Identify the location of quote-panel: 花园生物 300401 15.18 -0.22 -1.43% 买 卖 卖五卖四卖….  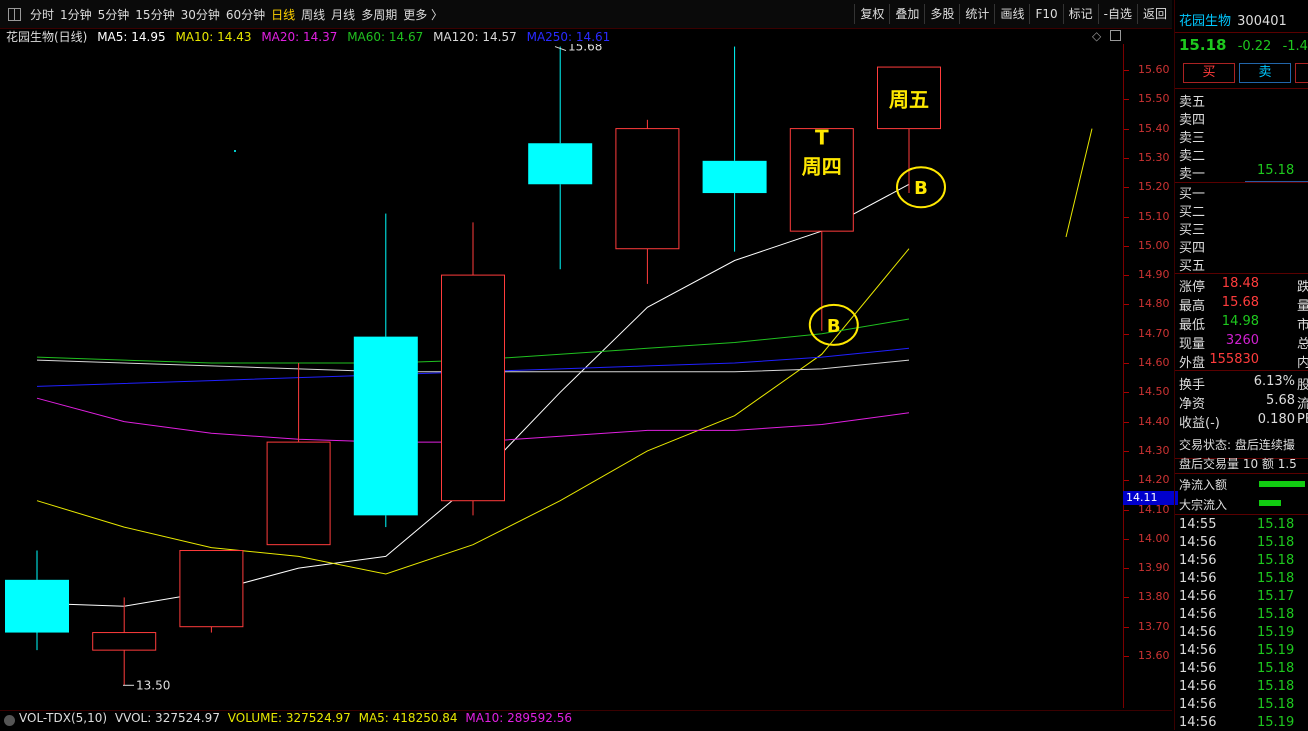
(1241, 365).